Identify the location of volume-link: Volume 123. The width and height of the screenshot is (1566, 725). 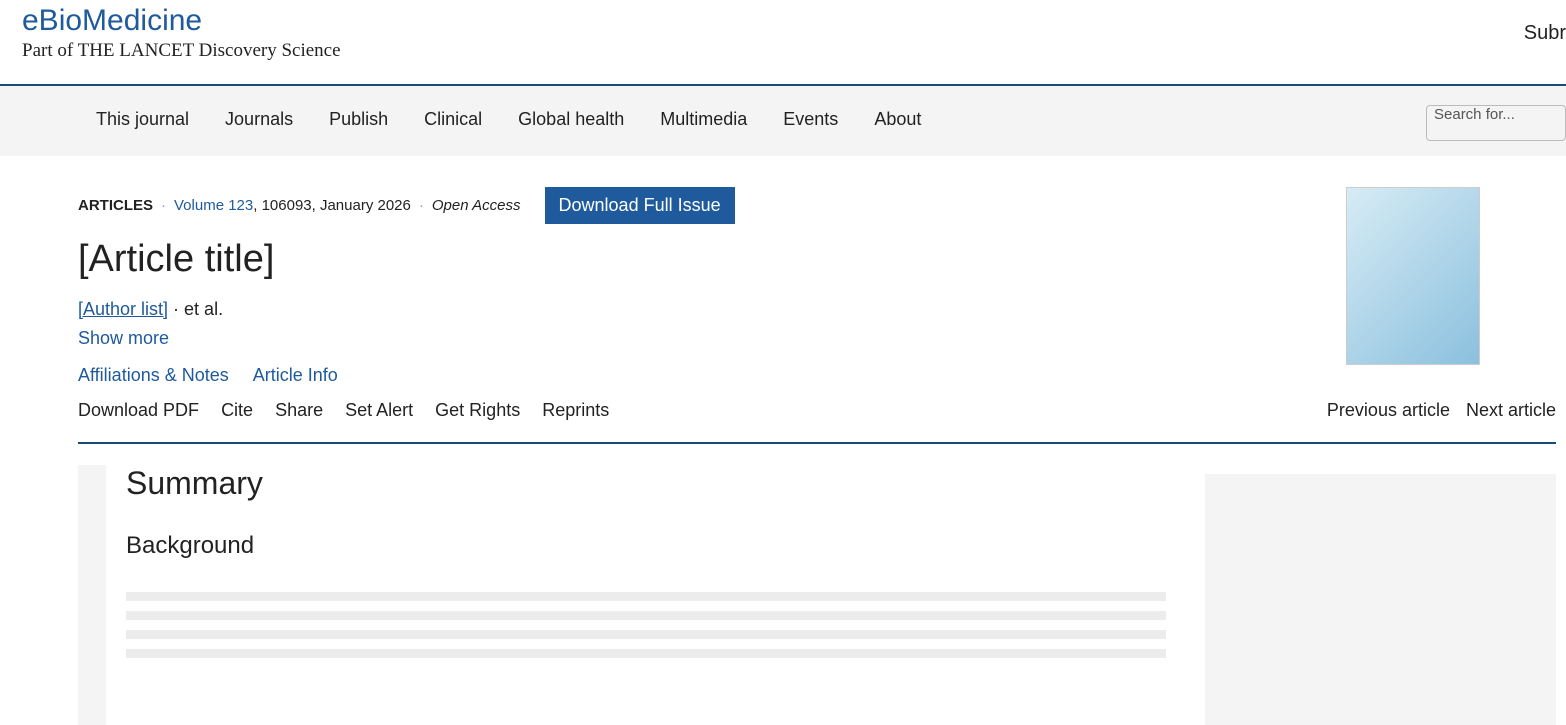
(213, 205).